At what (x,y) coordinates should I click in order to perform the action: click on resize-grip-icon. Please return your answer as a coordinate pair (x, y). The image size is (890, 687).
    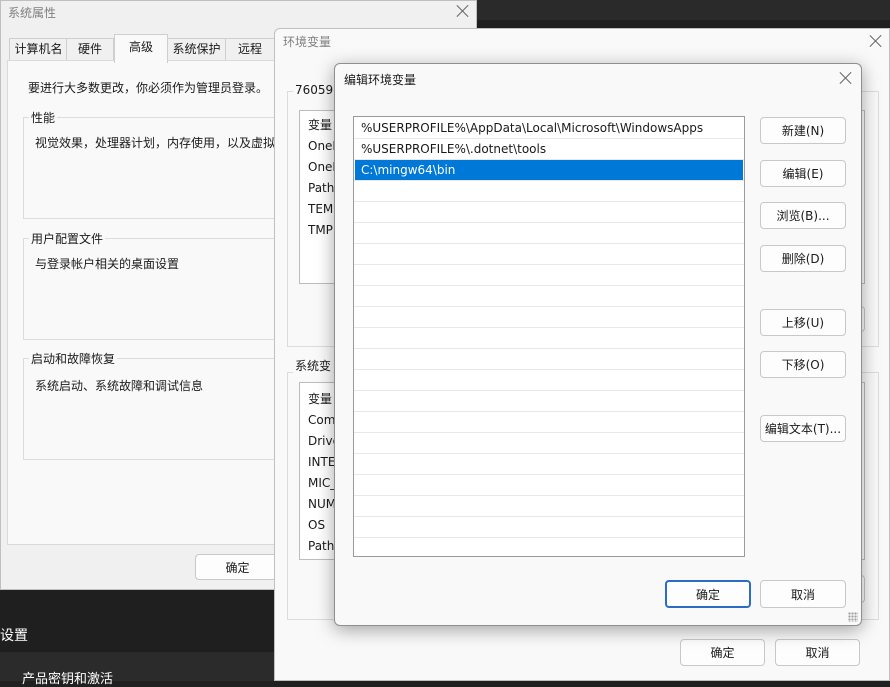
    Looking at the image, I should click on (853, 617).